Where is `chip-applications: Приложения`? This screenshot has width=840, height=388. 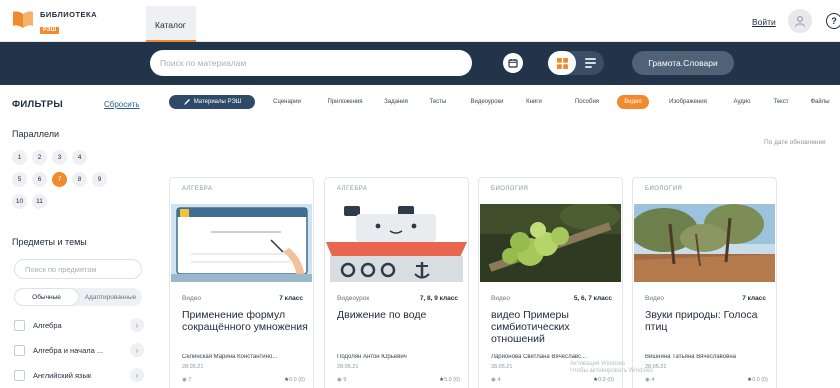
chip-applications: Приложения is located at coordinates (345, 102).